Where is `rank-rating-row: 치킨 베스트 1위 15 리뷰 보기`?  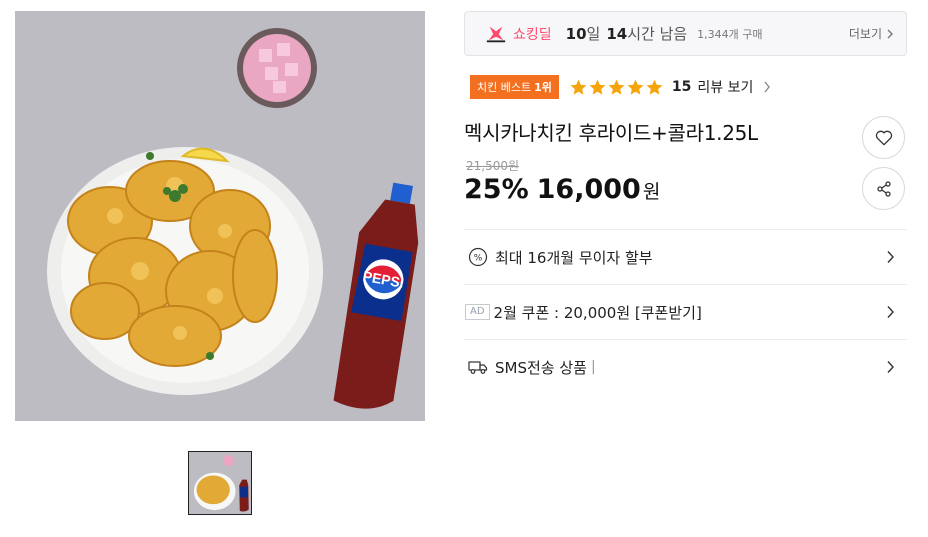 rank-rating-row: 치킨 베스트 1위 15 리뷰 보기 is located at coordinates (620, 87).